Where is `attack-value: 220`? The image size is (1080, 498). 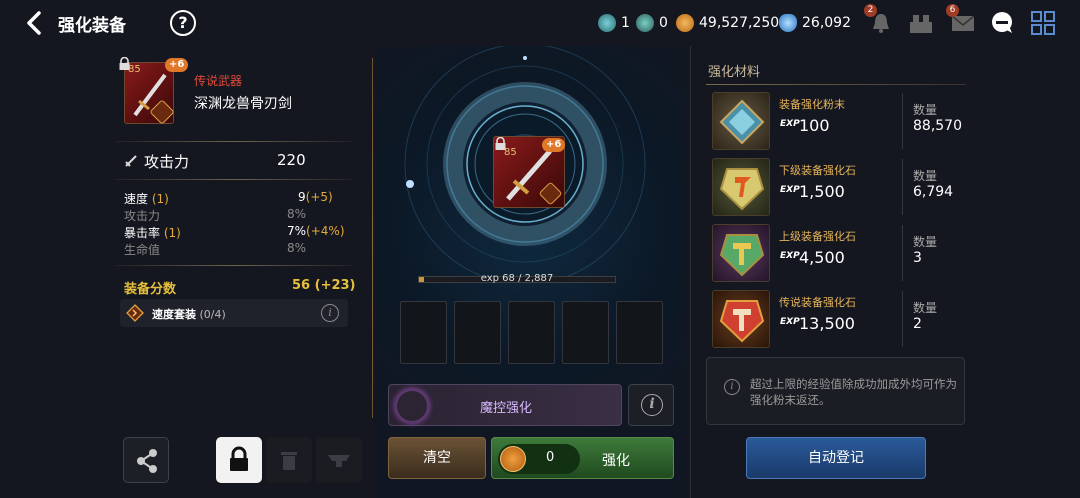 attack-value: 220 is located at coordinates (291, 160).